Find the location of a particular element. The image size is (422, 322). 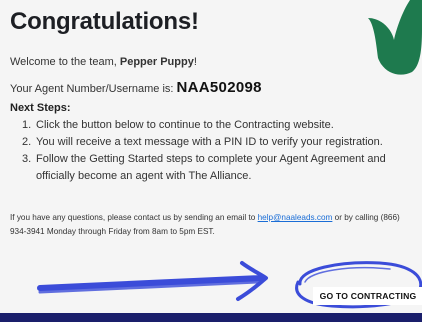

step-number: 2. is located at coordinates (27, 142).